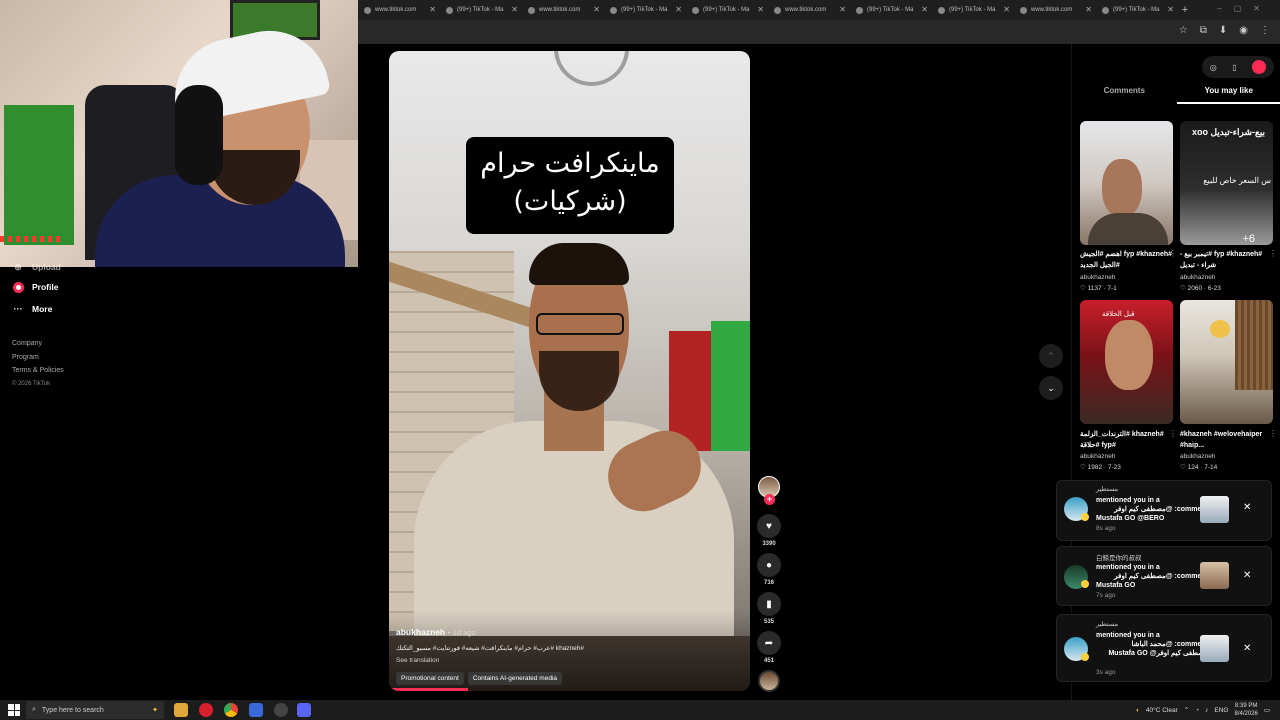  Describe the element at coordinates (769, 526) in the screenshot. I see `like-button: ♥` at that location.